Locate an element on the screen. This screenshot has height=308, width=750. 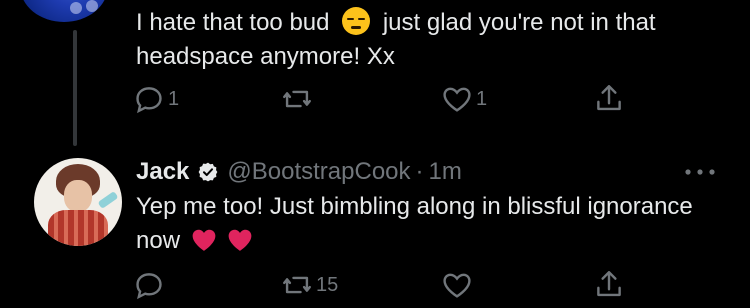
like-button: 1 is located at coordinates (463, 99).